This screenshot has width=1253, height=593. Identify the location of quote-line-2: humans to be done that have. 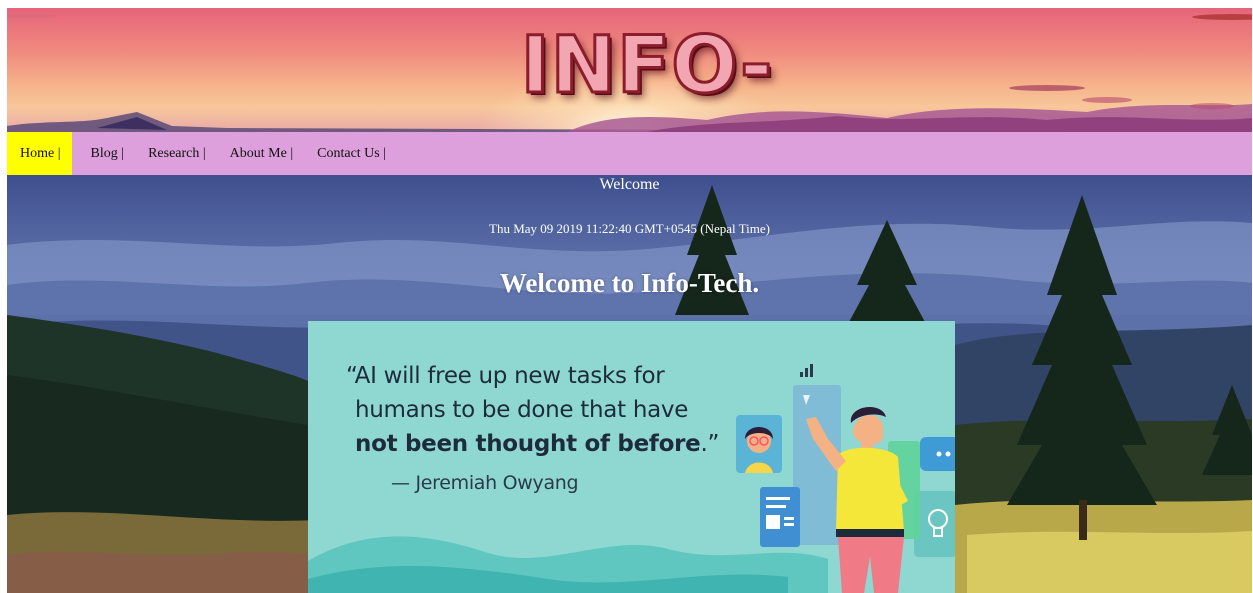
(522, 410).